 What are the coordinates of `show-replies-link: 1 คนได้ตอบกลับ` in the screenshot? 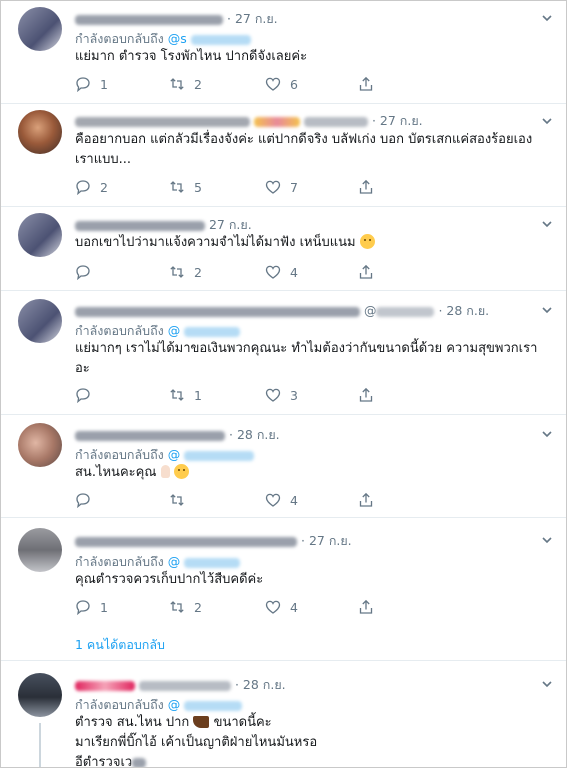 It's located at (120, 645).